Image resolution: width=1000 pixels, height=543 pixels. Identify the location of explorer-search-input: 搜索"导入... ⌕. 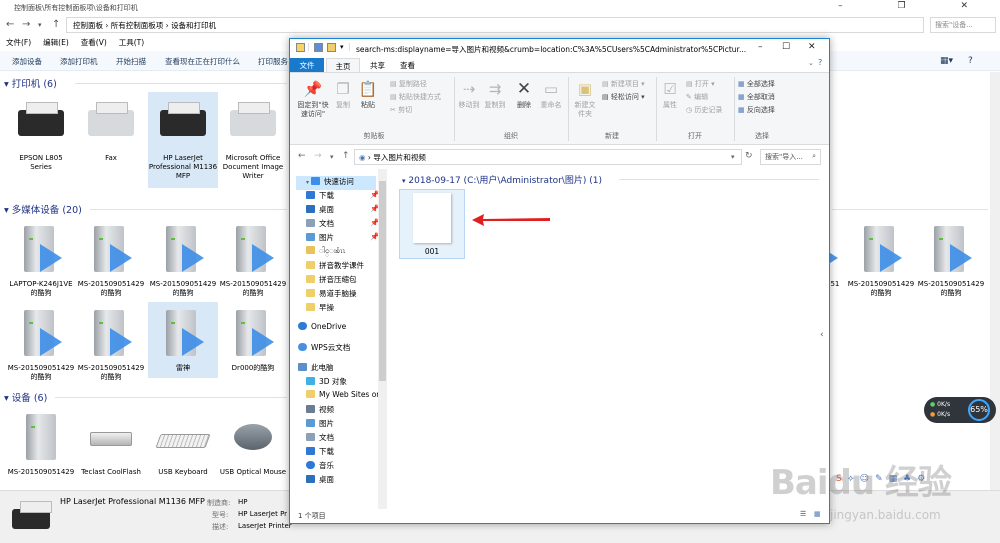
(790, 157).